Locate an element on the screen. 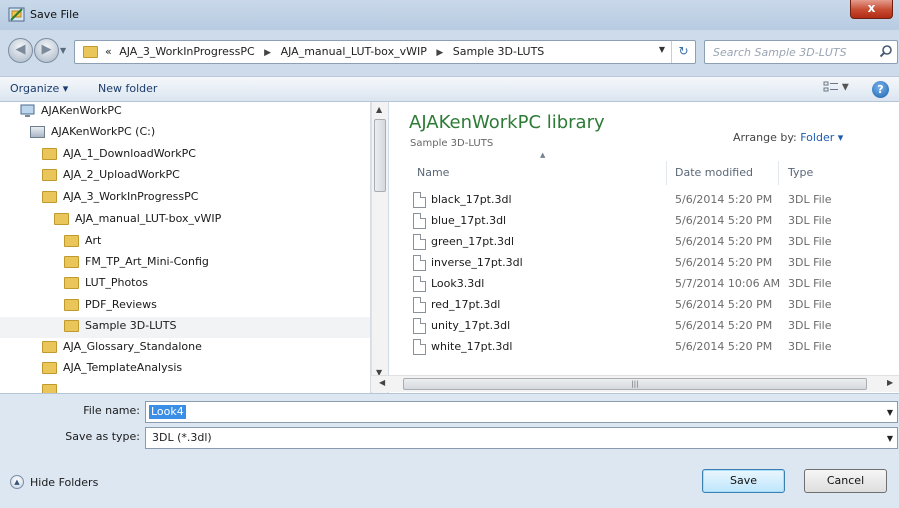 This screenshot has height=508, width=899. file-name: red_17pt.3dl is located at coordinates (466, 304).